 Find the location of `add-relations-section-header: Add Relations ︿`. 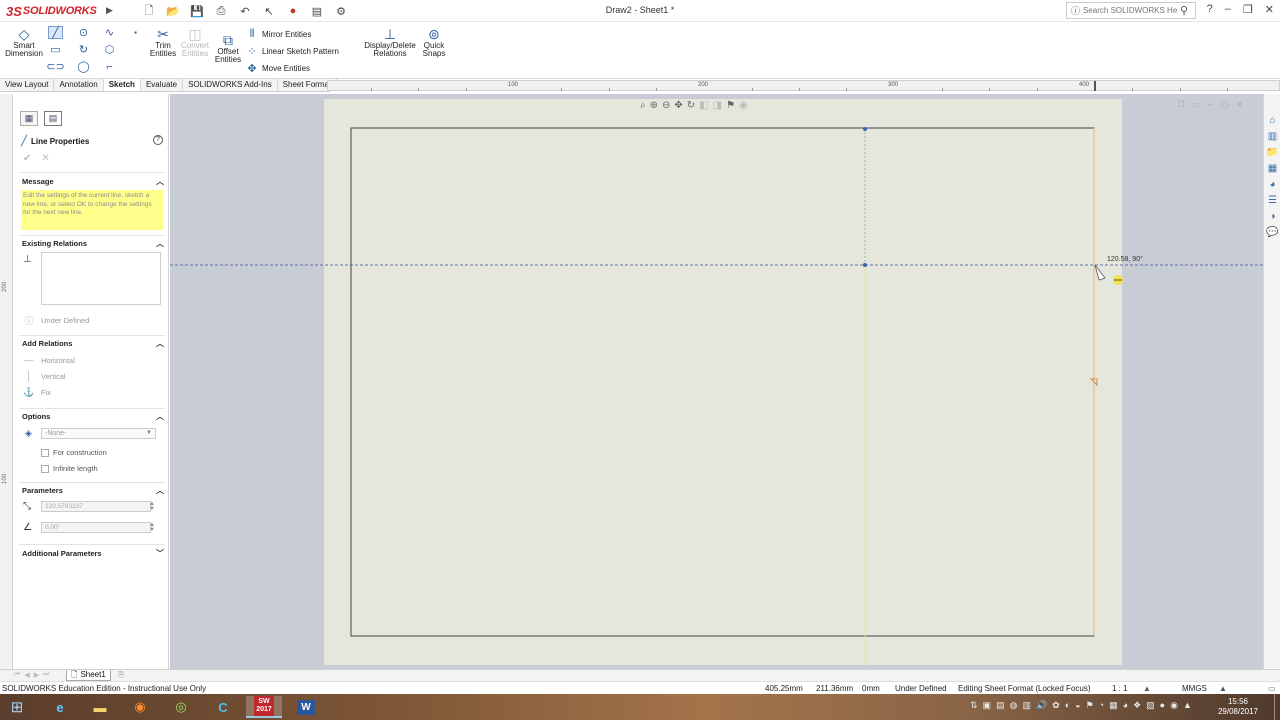

add-relations-section-header: Add Relations ︿ is located at coordinates (93, 343).